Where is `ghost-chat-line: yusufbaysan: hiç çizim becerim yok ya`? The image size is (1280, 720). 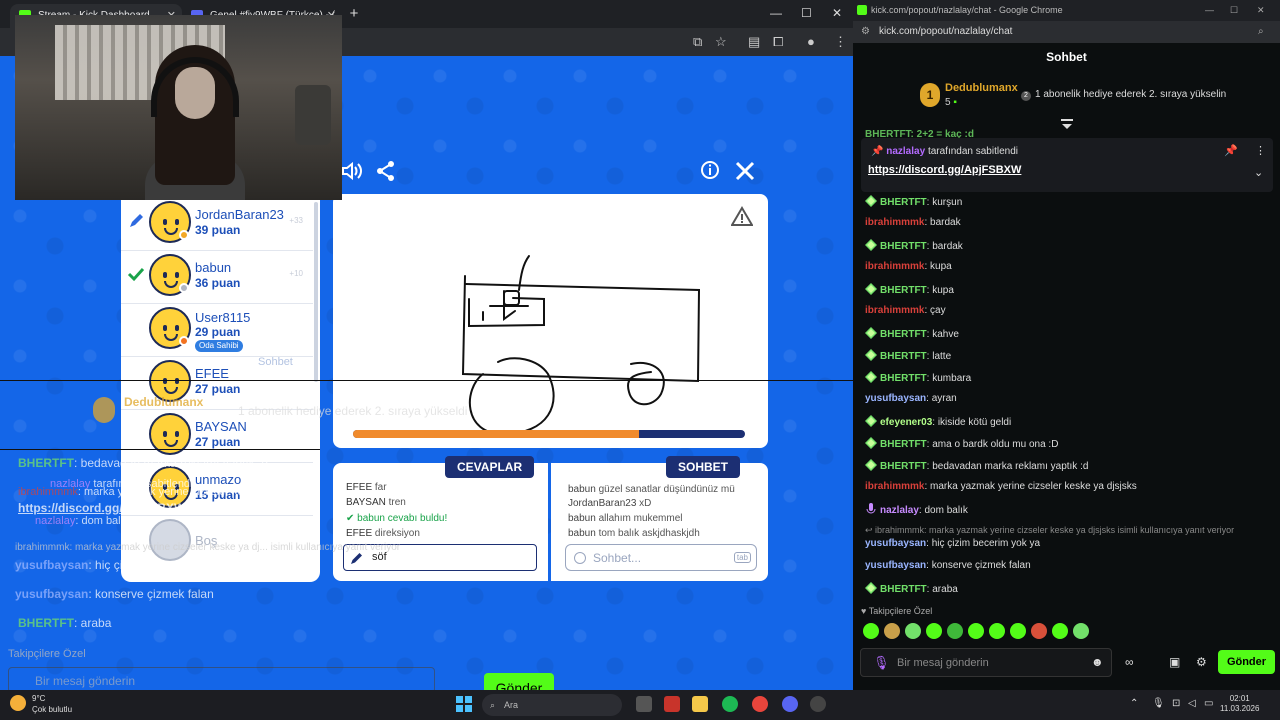
ghost-chat-line: yusufbaysan: hiç çizim becerim yok ya is located at coordinates (120, 565).